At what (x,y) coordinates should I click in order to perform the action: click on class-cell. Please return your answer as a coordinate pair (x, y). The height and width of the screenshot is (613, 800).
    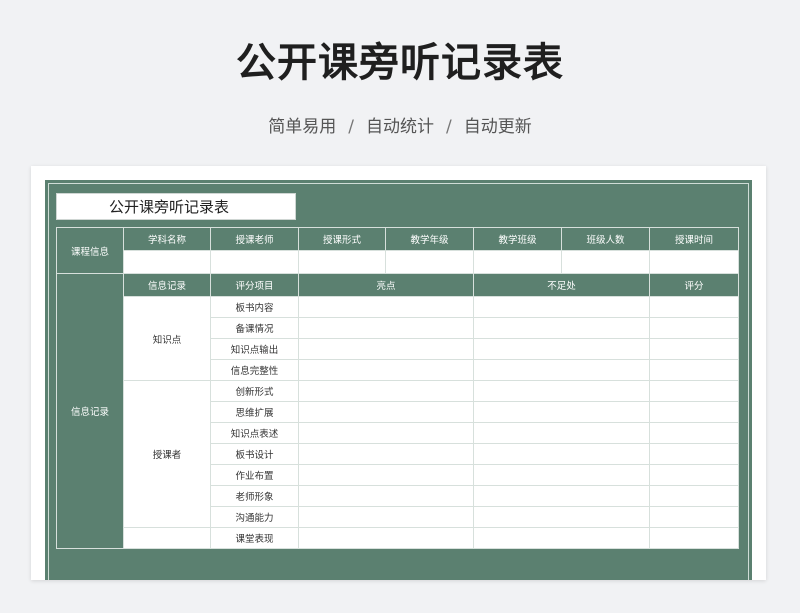
    Looking at the image, I should click on (517, 262).